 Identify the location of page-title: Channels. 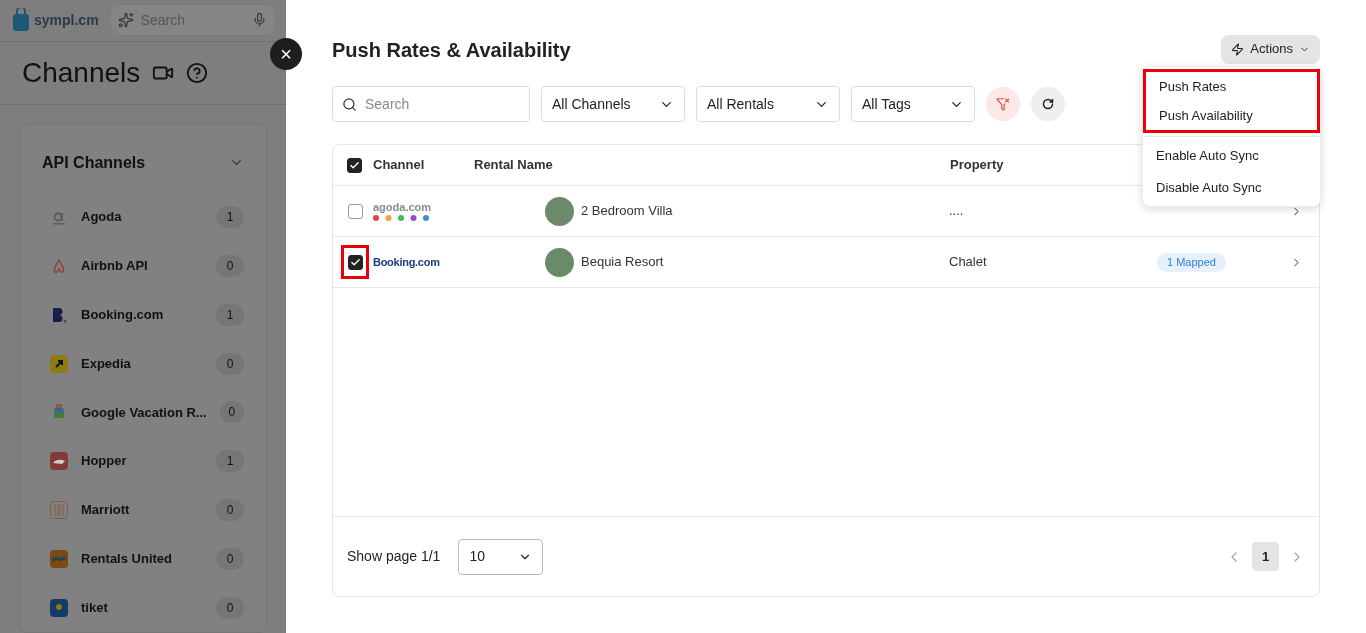
(81, 72).